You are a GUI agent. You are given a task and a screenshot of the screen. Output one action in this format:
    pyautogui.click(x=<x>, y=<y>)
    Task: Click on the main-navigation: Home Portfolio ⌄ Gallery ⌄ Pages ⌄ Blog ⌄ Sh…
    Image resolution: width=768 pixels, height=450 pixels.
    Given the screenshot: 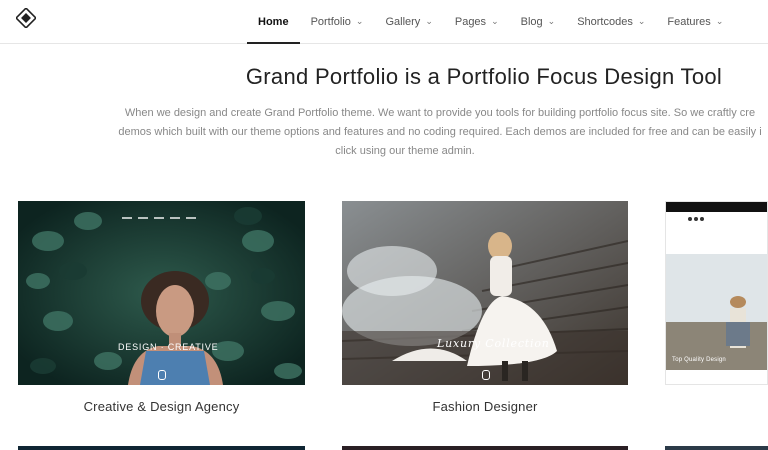 What is the action you would take?
    pyautogui.click(x=490, y=22)
    